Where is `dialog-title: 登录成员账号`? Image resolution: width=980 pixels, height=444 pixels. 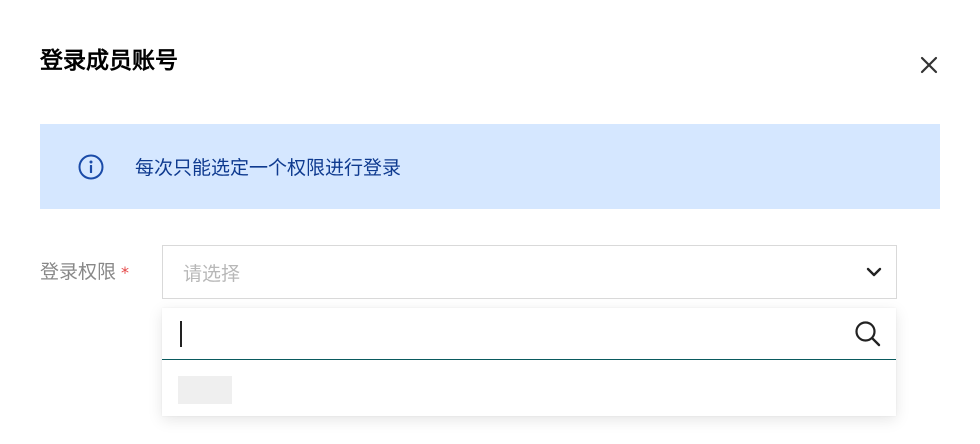
dialog-title: 登录成员账号 is located at coordinates (109, 61).